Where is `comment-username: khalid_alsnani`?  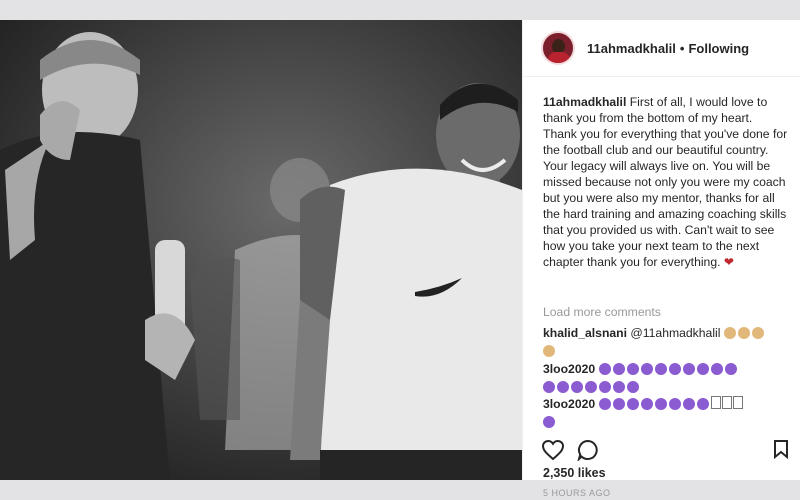 comment-username: khalid_alsnani is located at coordinates (585, 333).